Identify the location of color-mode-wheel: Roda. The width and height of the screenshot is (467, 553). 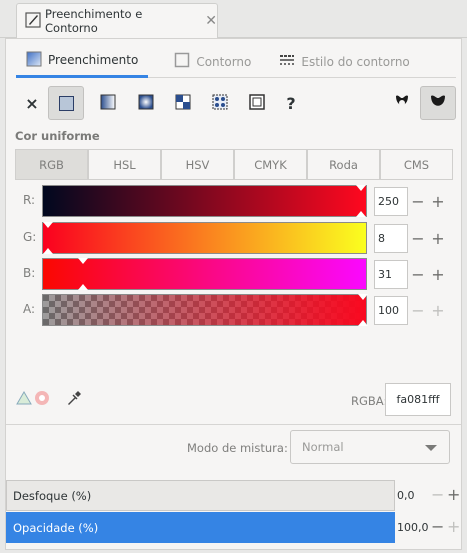
(343, 164).